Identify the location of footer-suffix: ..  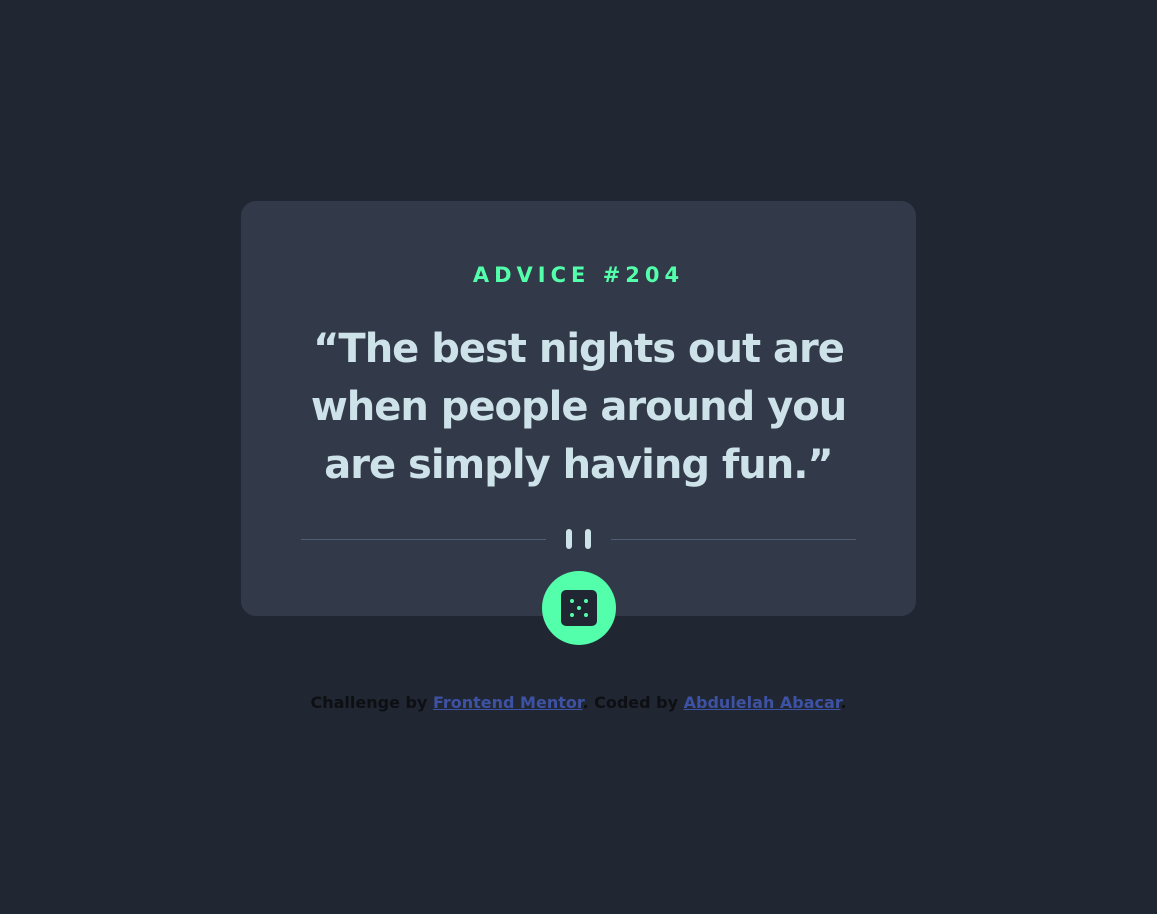
(843, 702).